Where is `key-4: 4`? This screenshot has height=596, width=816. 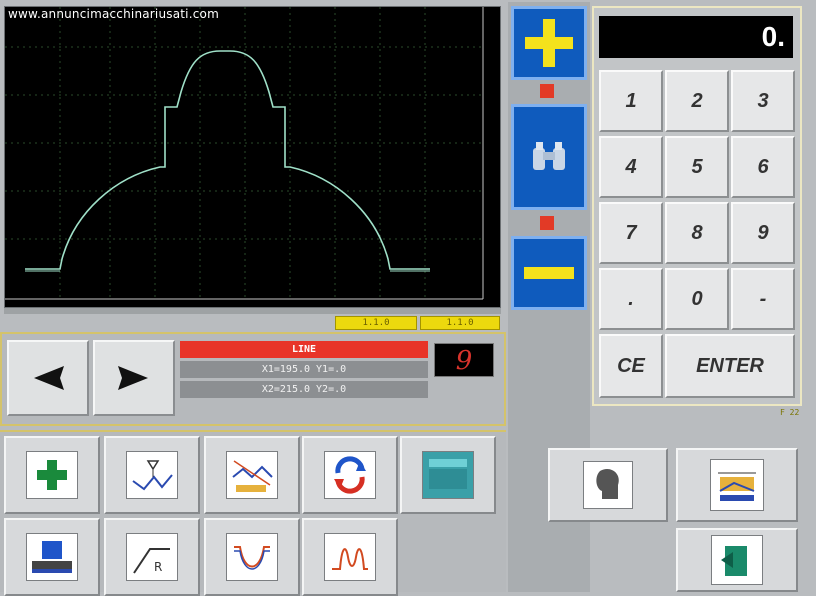 key-4: 4 is located at coordinates (631, 167).